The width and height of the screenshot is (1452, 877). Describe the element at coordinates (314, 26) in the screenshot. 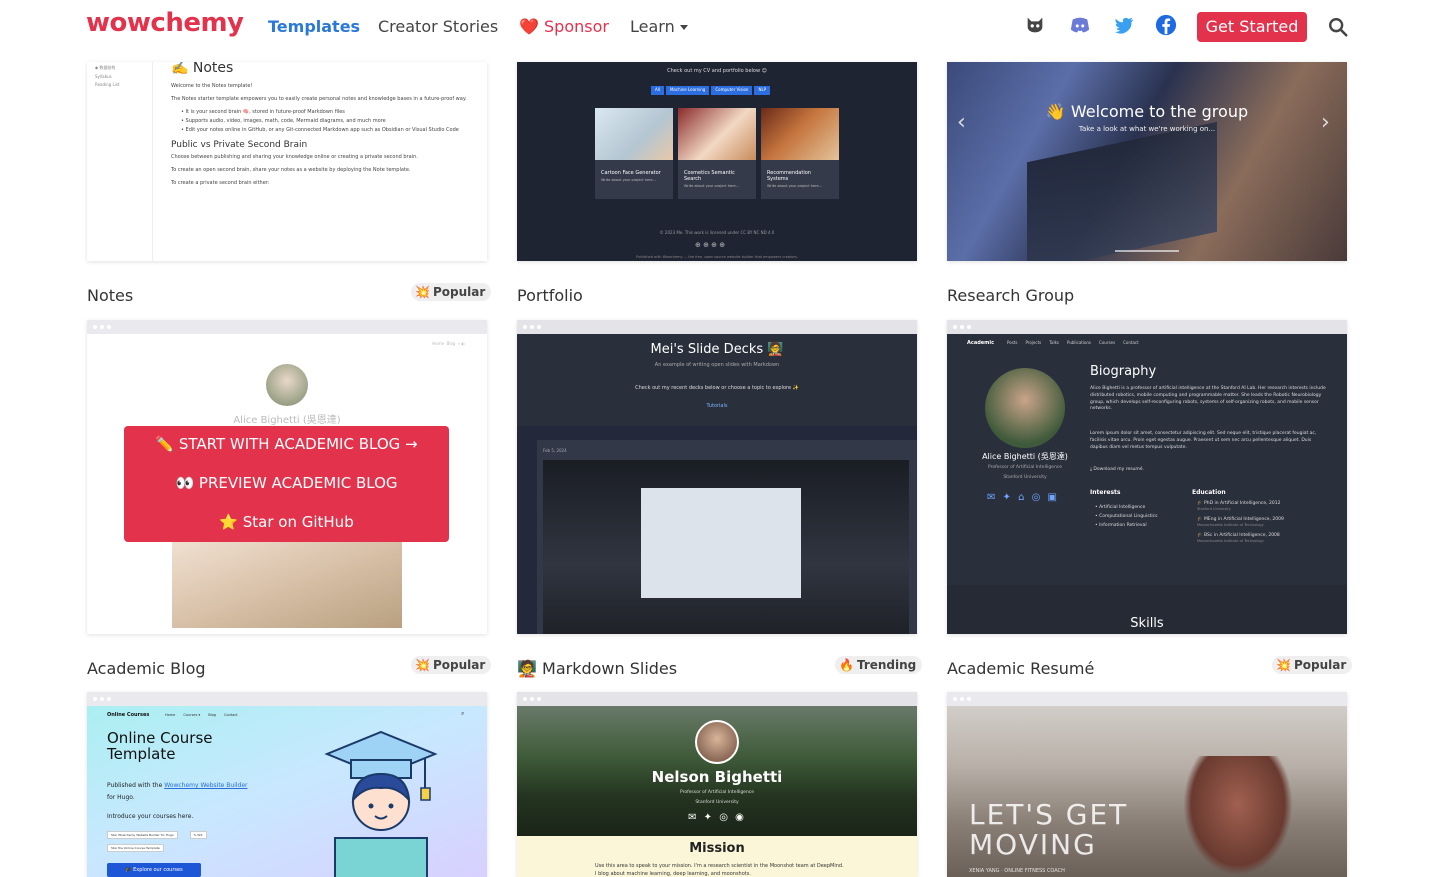

I see `nav-templates: Templates` at that location.